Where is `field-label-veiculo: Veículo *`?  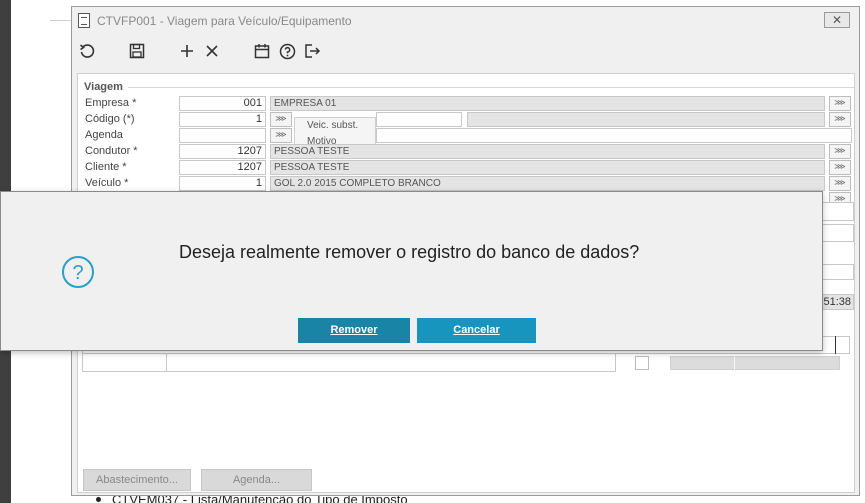
field-label-veiculo: Veículo * is located at coordinates (107, 183).